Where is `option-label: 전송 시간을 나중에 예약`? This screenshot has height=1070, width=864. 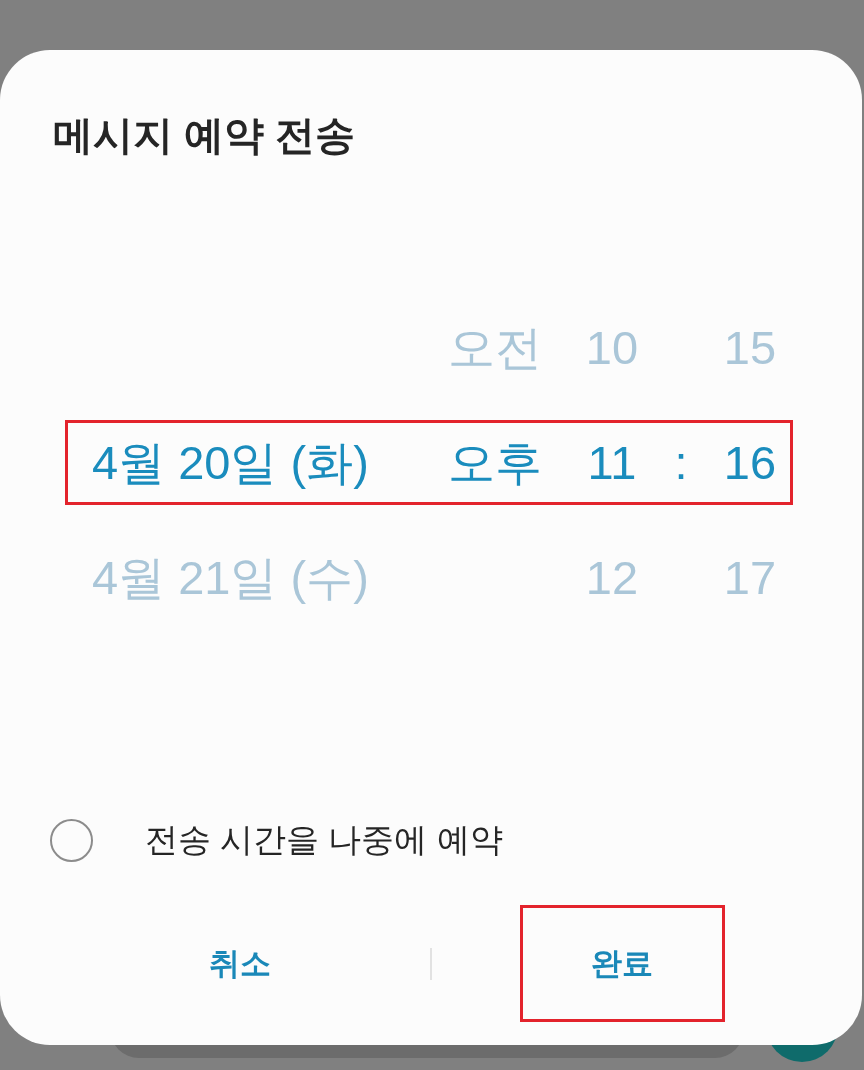 option-label: 전송 시간을 나중에 예약 is located at coordinates (324, 840).